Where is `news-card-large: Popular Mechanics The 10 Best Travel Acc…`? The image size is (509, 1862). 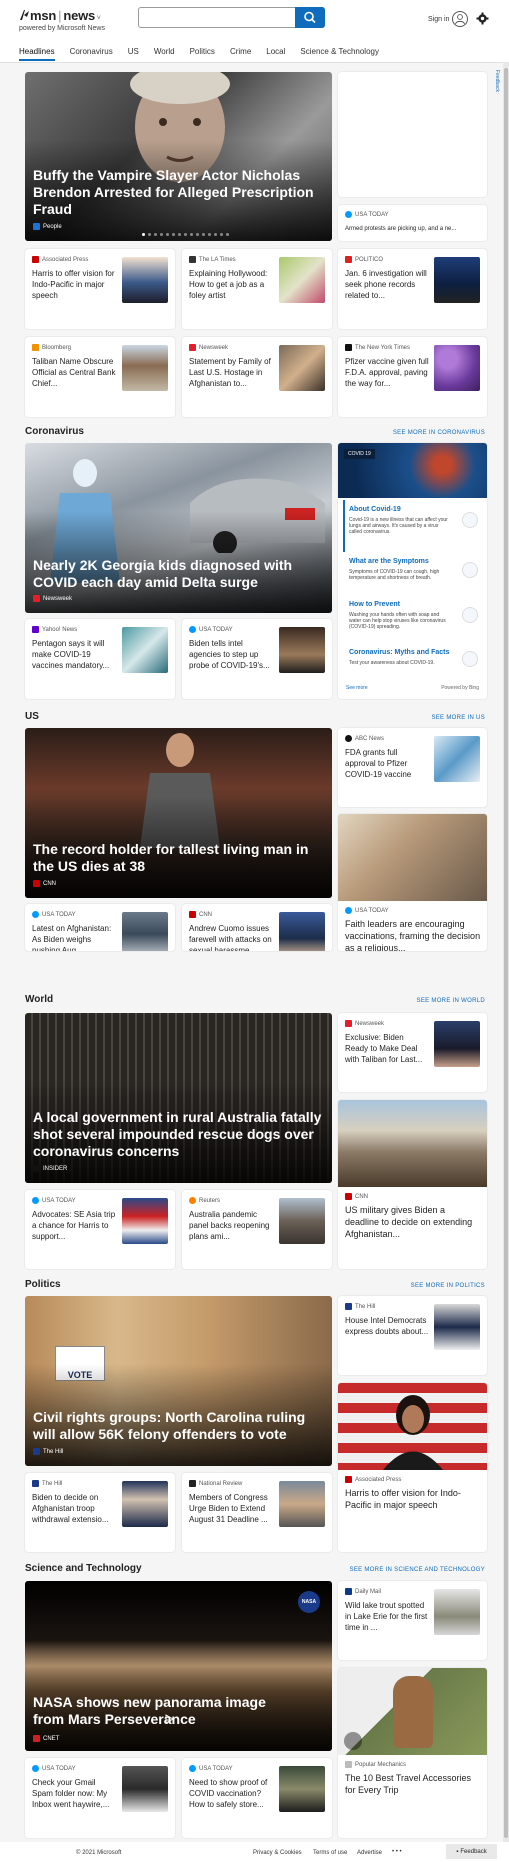
news-card-large: Popular Mechanics The 10 Best Travel Acc… is located at coordinates (412, 1753).